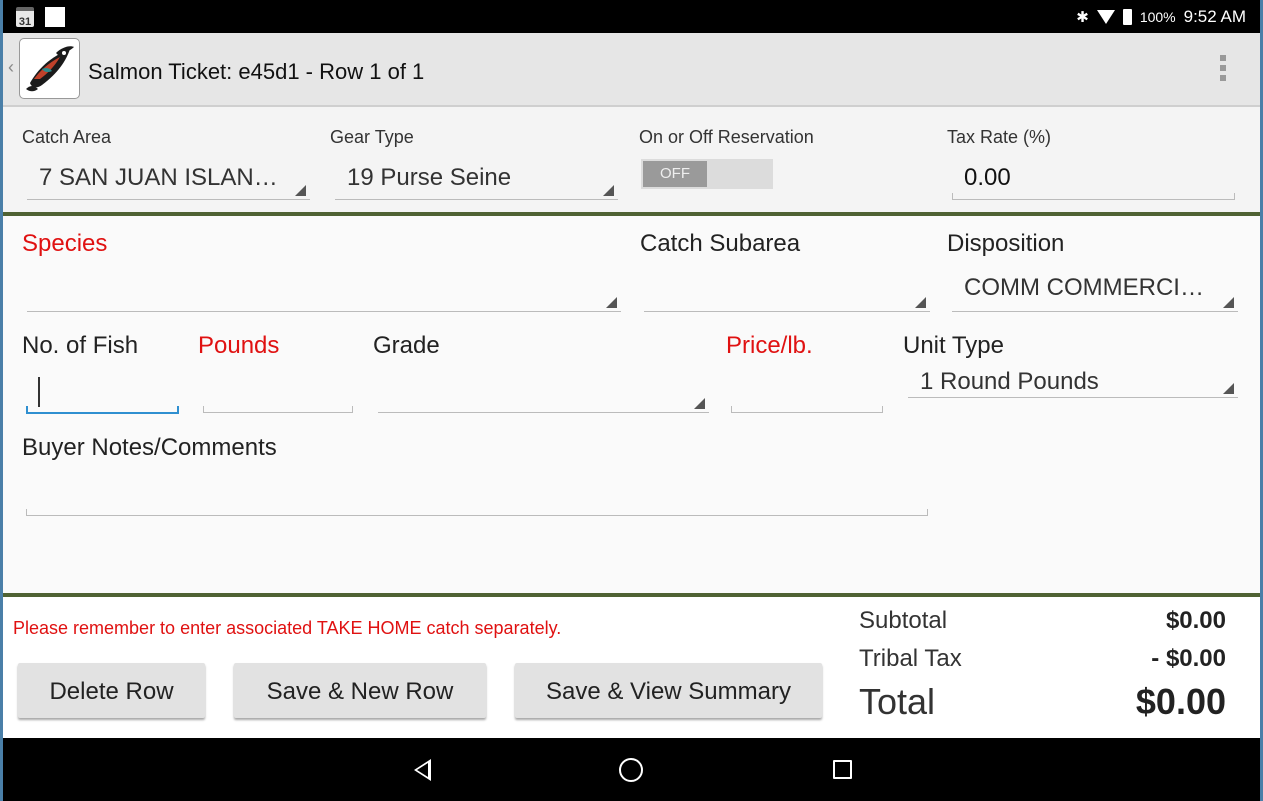 The image size is (1263, 801). What do you see at coordinates (631, 16) in the screenshot?
I see `status-bar: 31 ✱ 100% 9:52 AM` at bounding box center [631, 16].